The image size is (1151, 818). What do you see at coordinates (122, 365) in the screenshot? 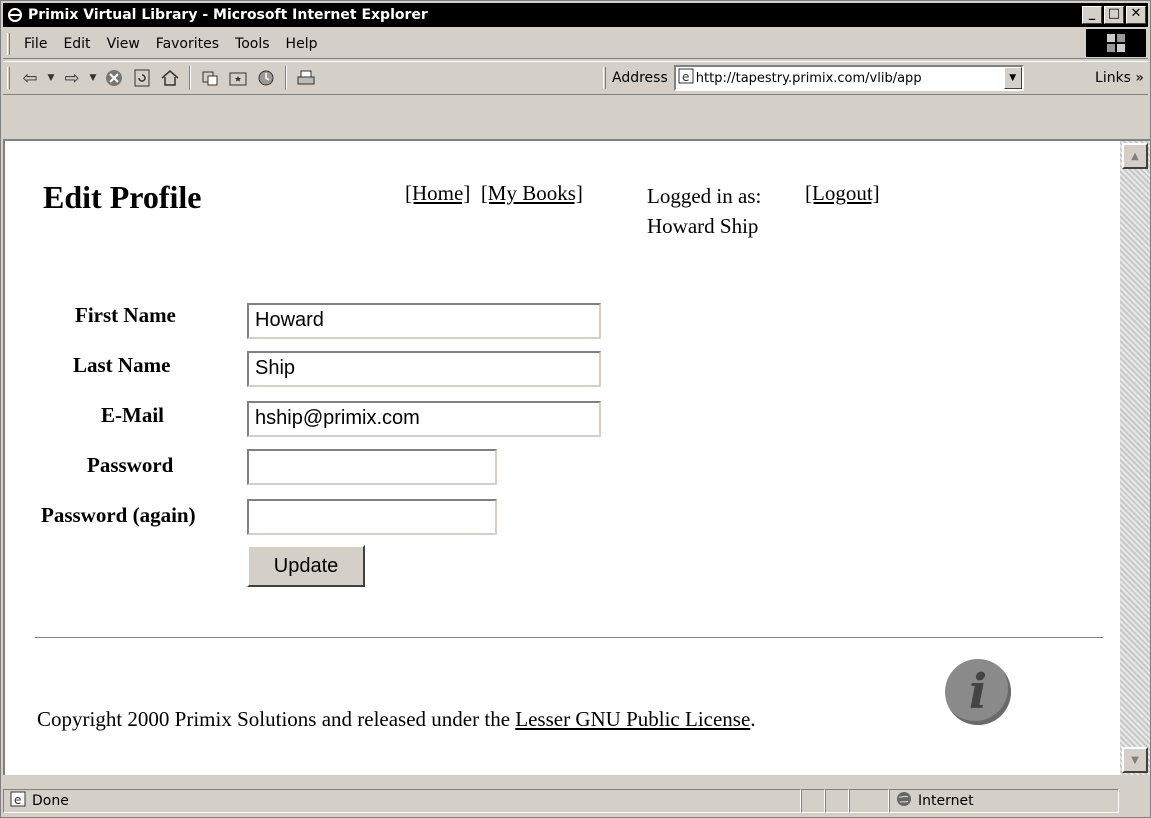
I see `last-name-label: Last Name` at bounding box center [122, 365].